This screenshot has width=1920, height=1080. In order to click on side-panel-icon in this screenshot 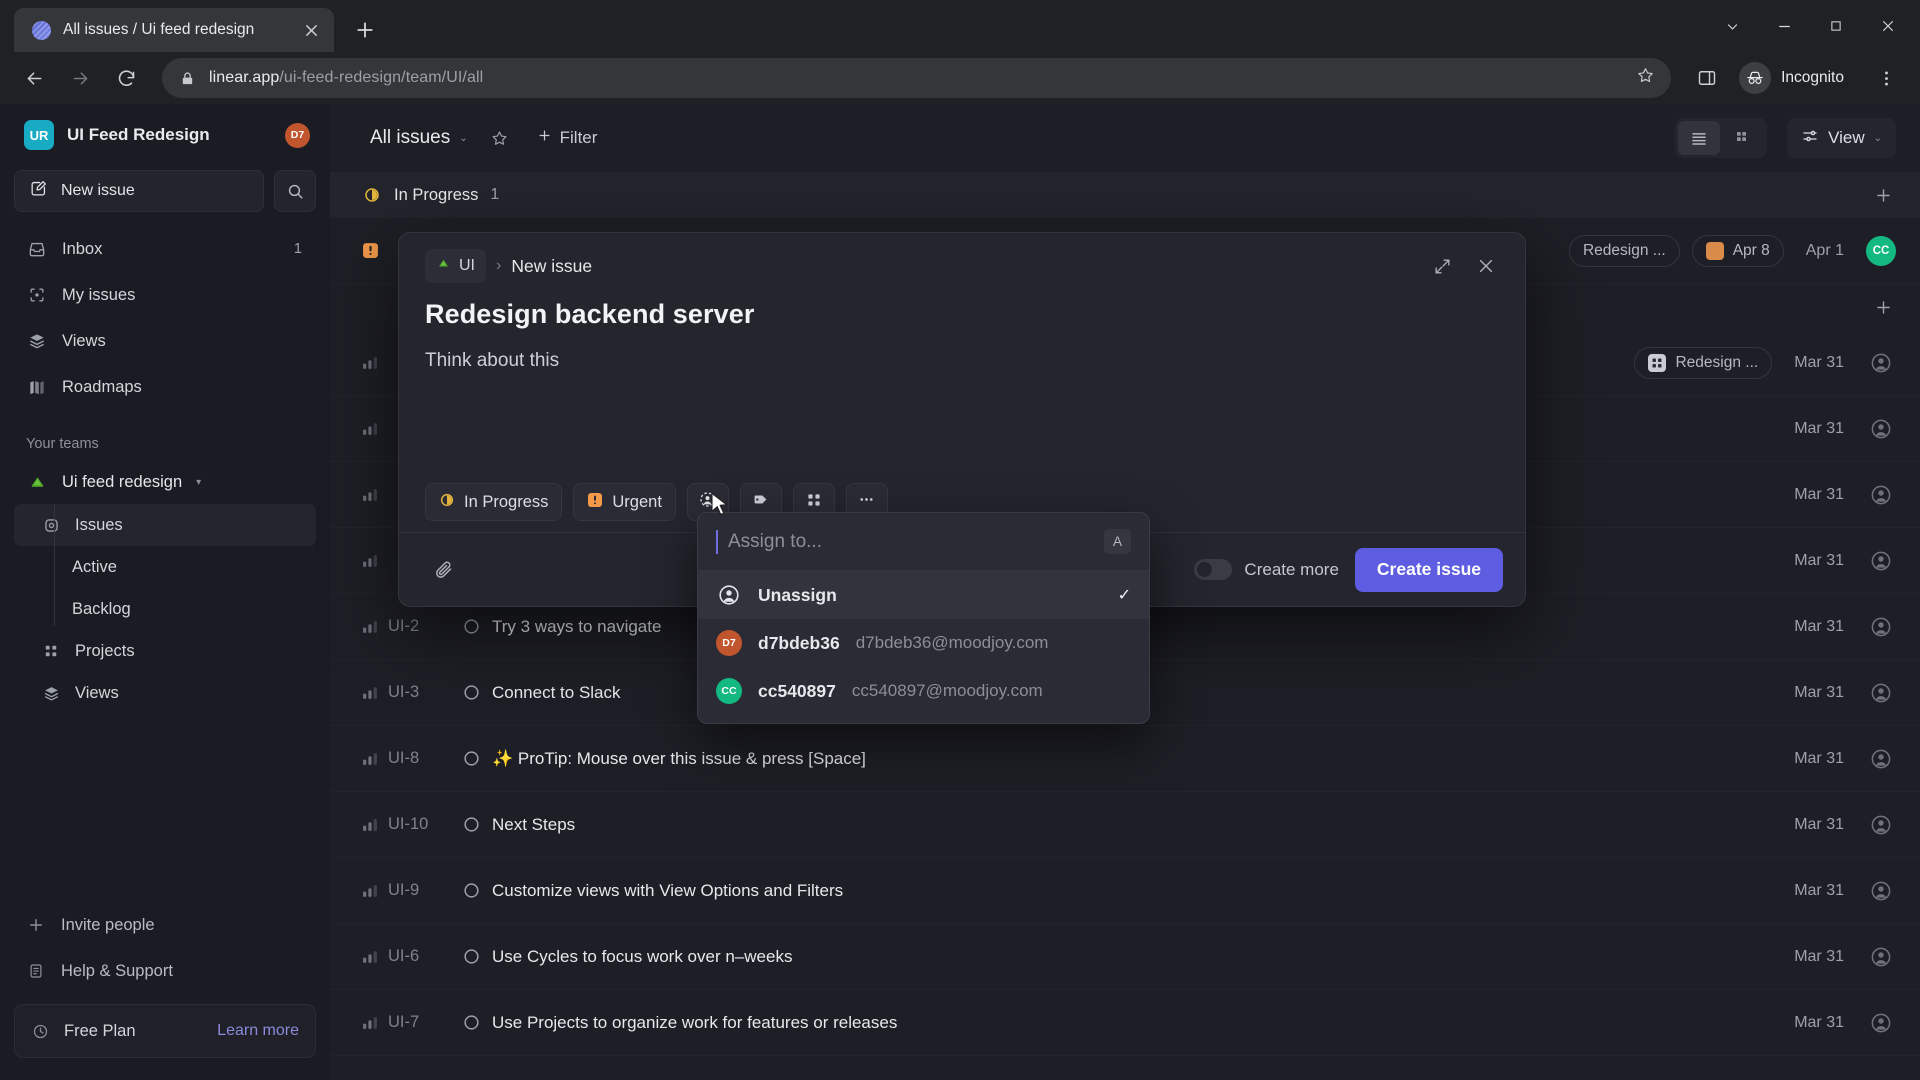, I will do `click(1707, 78)`.